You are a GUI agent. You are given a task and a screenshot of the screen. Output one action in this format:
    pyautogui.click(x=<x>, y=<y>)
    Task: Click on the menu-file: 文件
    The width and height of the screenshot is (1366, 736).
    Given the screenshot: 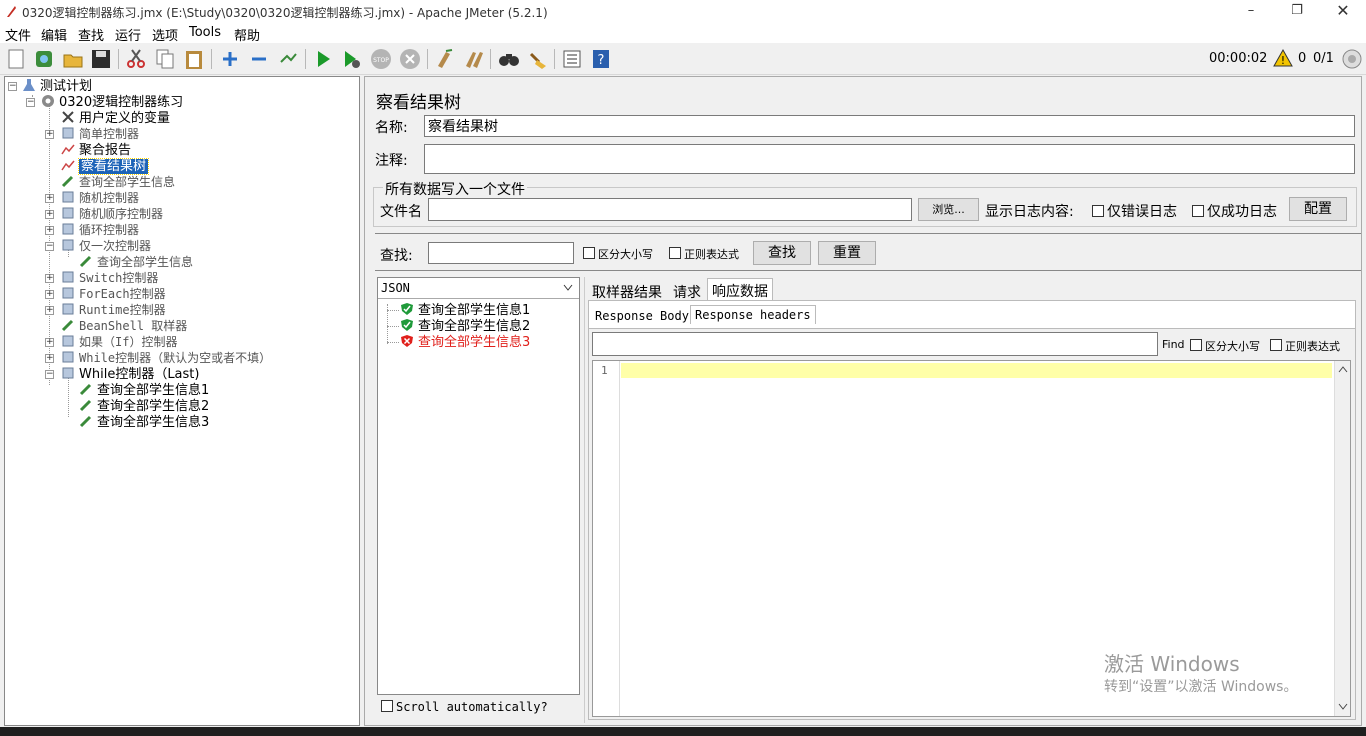 What is the action you would take?
    pyautogui.click(x=18, y=34)
    